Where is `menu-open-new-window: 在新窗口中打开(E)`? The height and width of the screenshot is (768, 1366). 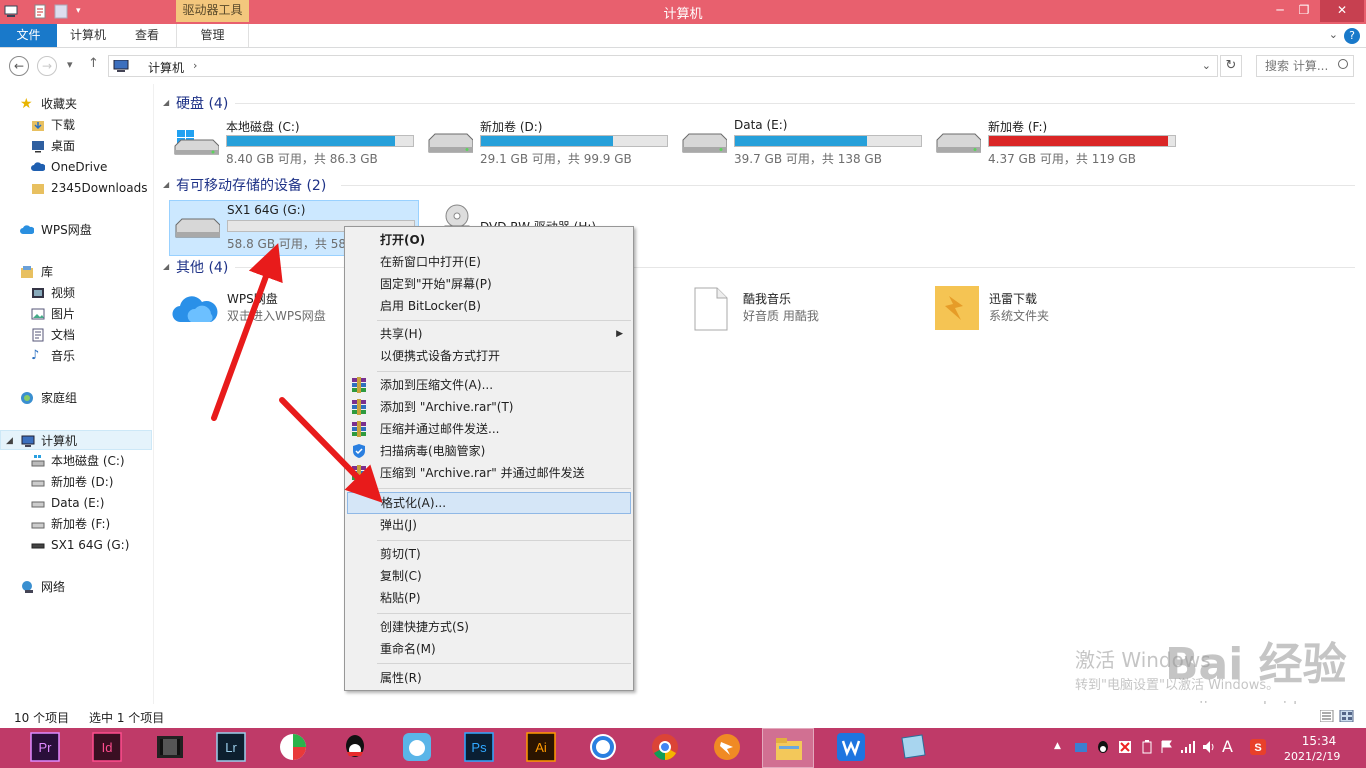
menu-open-new-window: 在新窗口中打开(E) is located at coordinates (489, 262).